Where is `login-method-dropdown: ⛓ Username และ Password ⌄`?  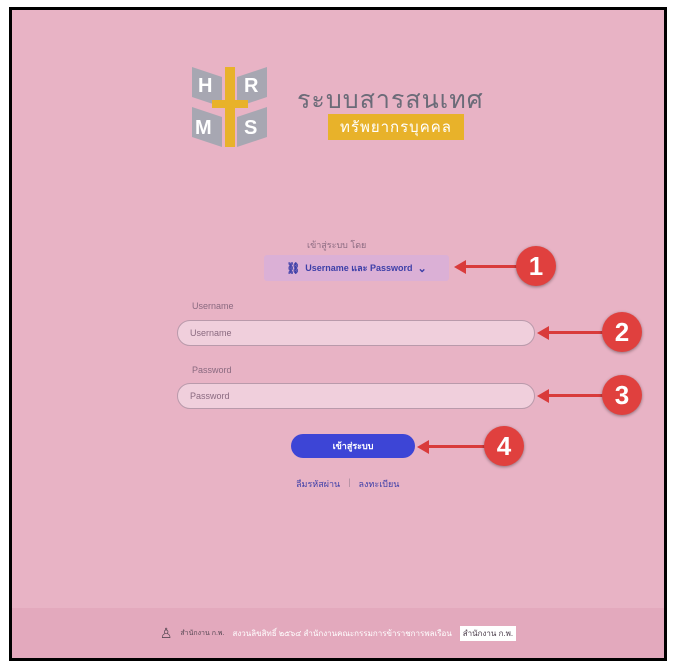
login-method-dropdown: ⛓ Username และ Password ⌄ is located at coordinates (356, 268).